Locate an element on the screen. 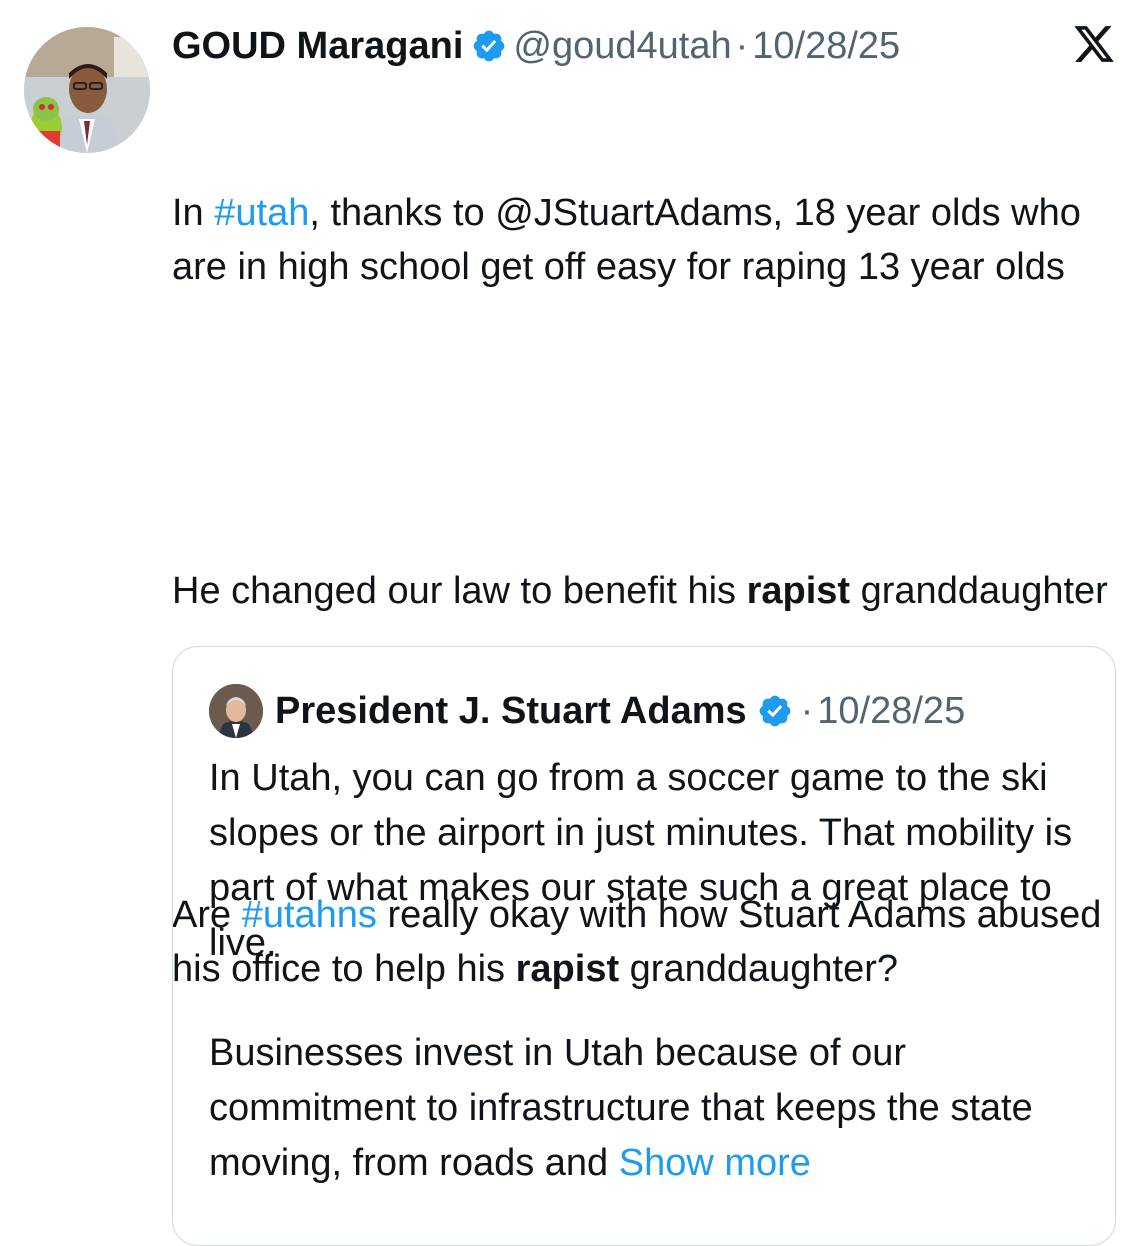 The image size is (1142, 1246). quoted-avatar-image is located at coordinates (236, 711).